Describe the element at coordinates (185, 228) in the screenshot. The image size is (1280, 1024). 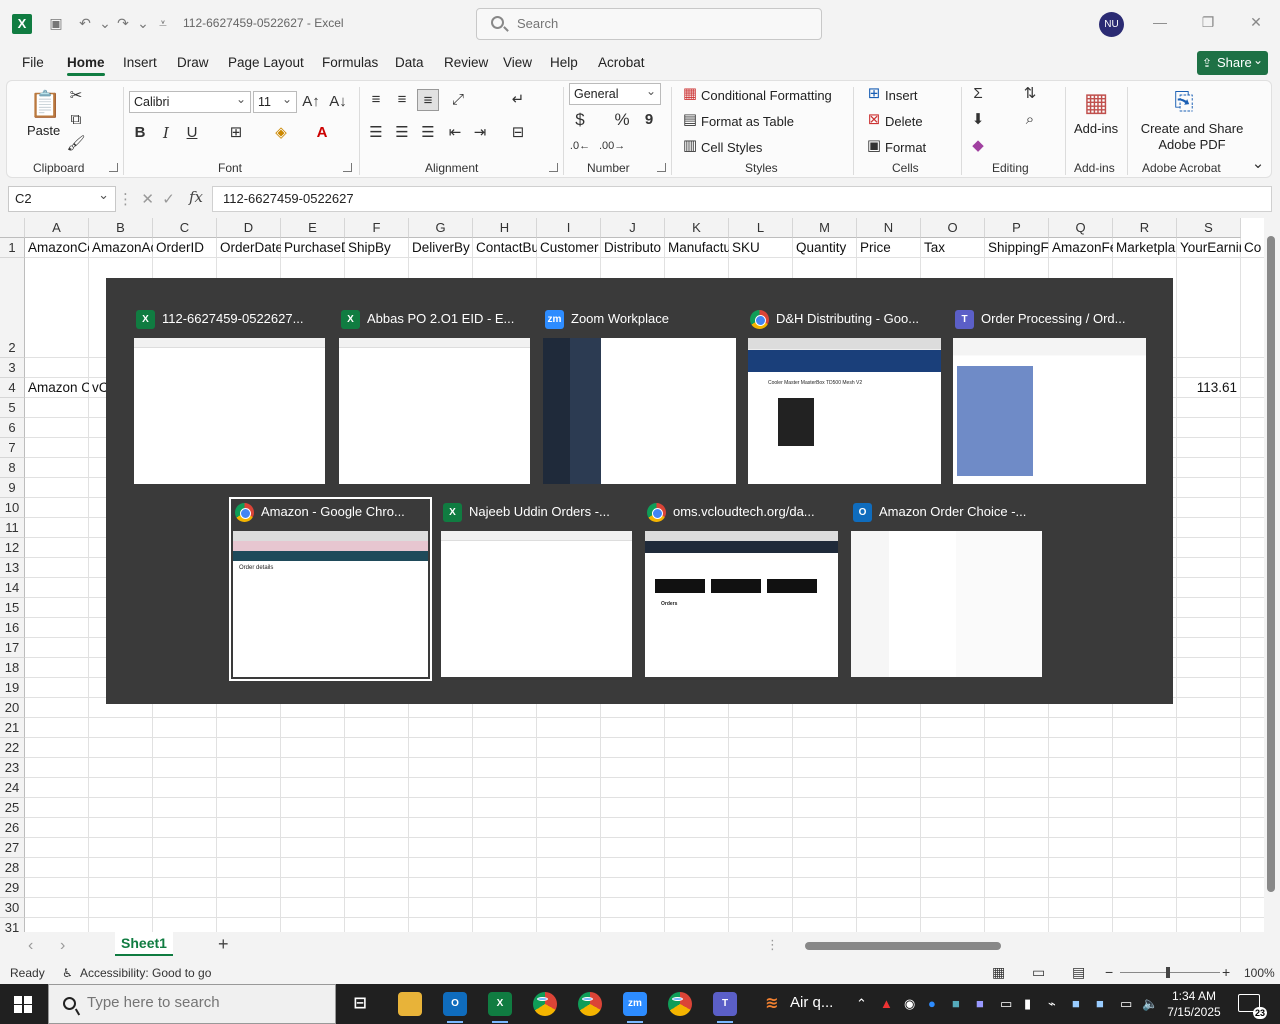
I see `column-header-c: C` at that location.